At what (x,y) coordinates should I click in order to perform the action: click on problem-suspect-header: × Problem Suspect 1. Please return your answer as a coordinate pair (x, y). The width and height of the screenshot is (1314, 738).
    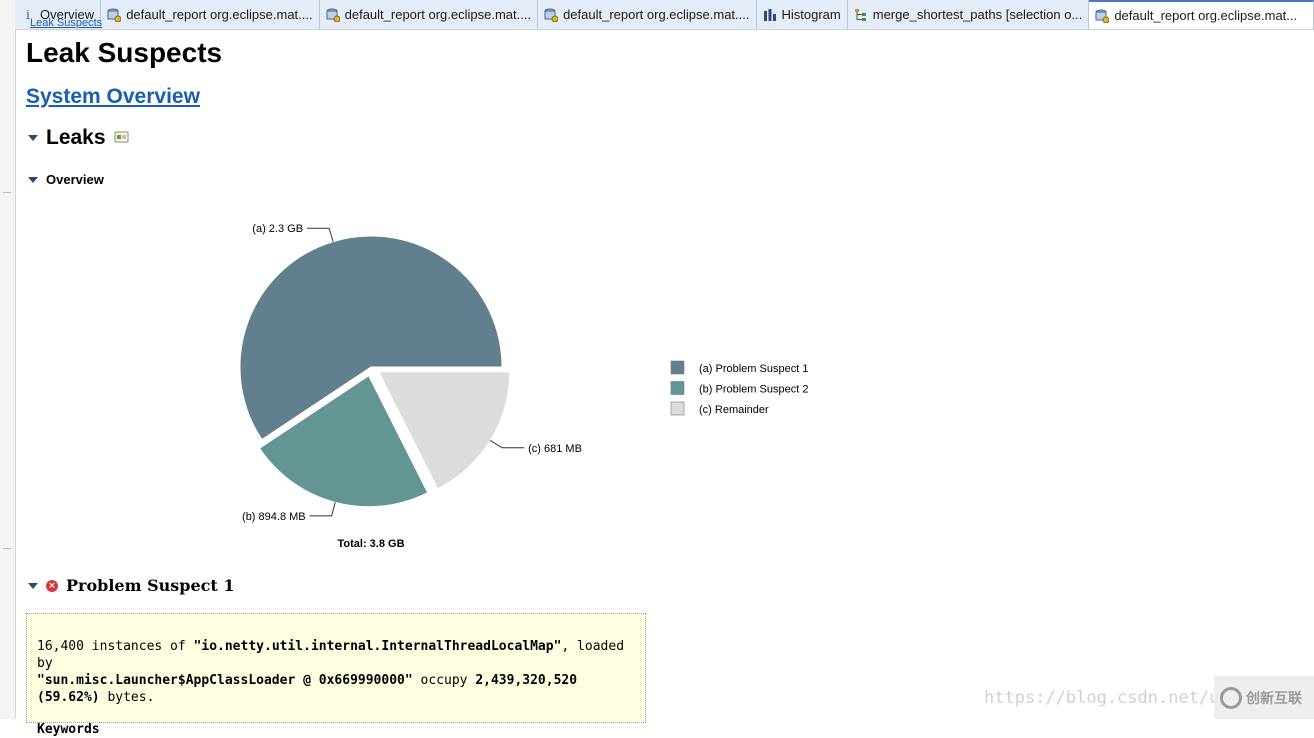
    Looking at the image, I should click on (131, 585).